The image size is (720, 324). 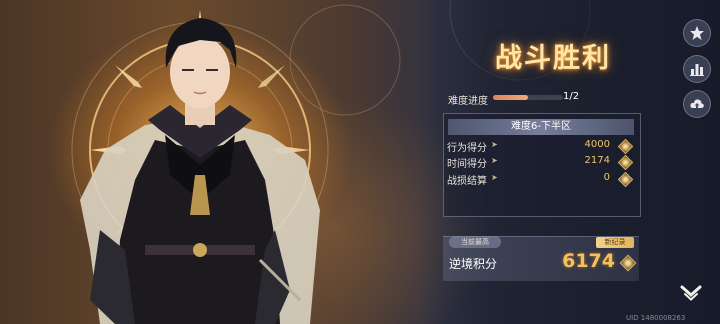 I want to click on cloud-upload-icon, so click(x=697, y=103).